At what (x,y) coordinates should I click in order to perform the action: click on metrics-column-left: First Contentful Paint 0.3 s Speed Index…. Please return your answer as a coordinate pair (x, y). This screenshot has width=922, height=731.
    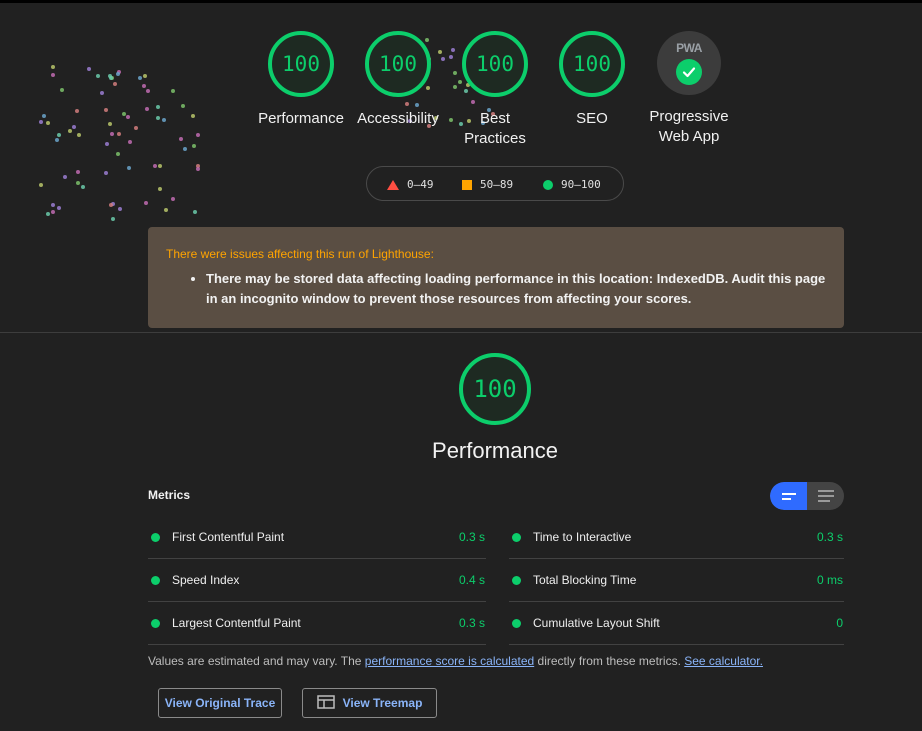
    Looking at the image, I should click on (317, 580).